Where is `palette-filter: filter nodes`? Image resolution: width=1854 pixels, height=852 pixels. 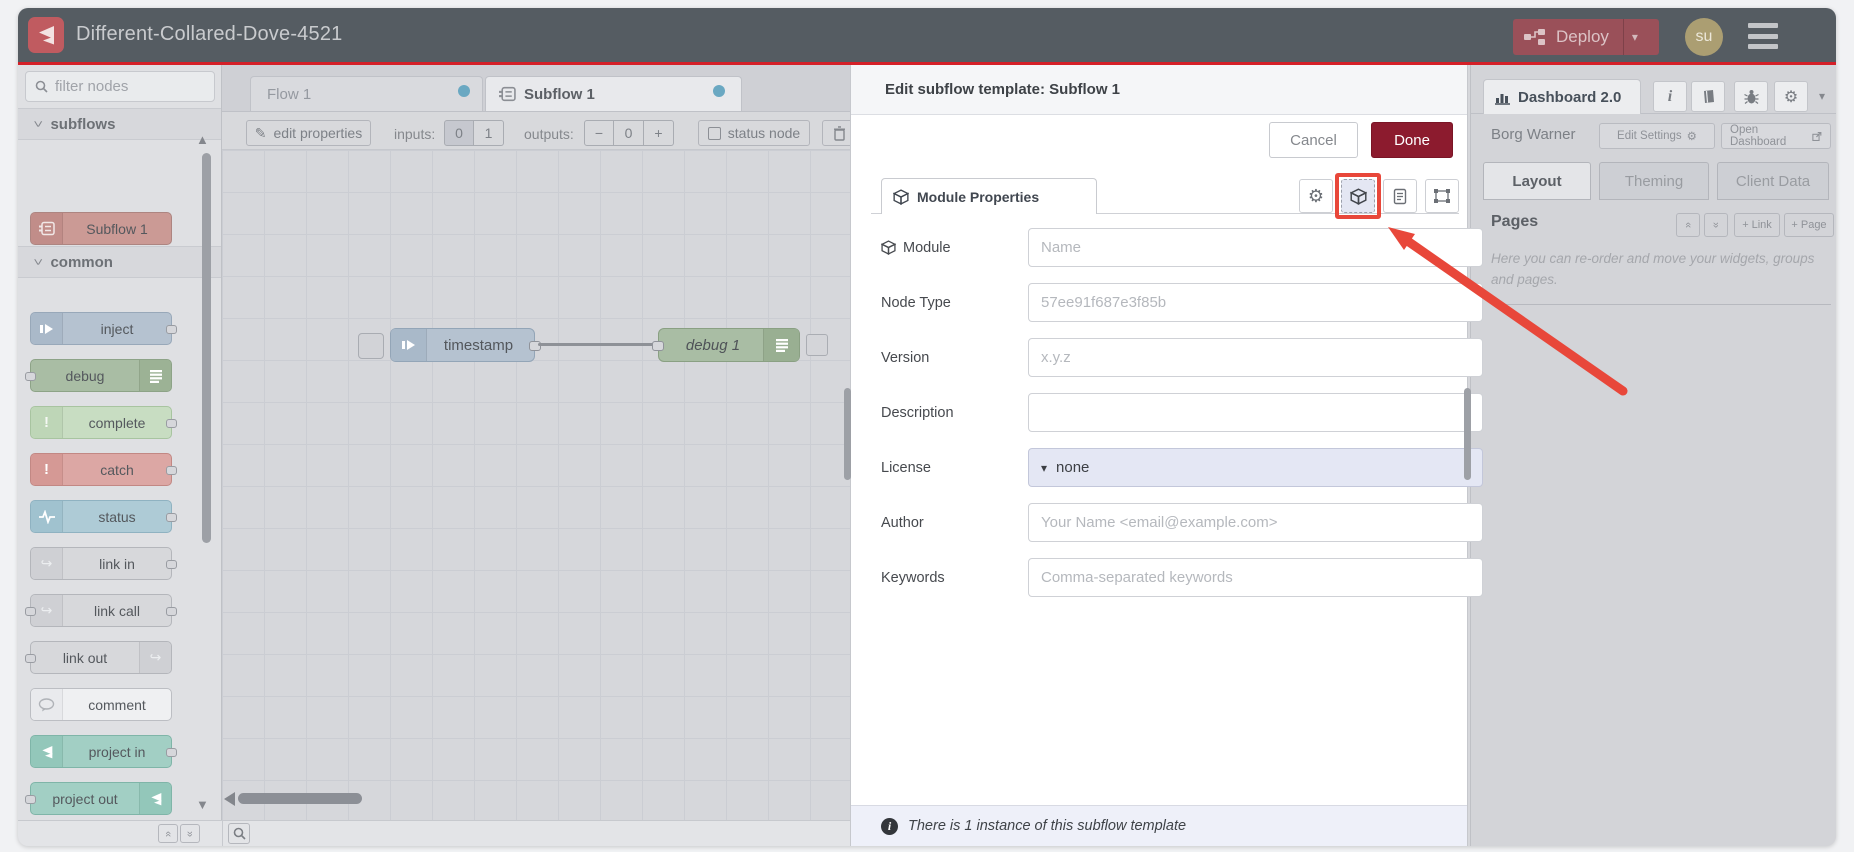
palette-filter: filter nodes is located at coordinates (120, 86).